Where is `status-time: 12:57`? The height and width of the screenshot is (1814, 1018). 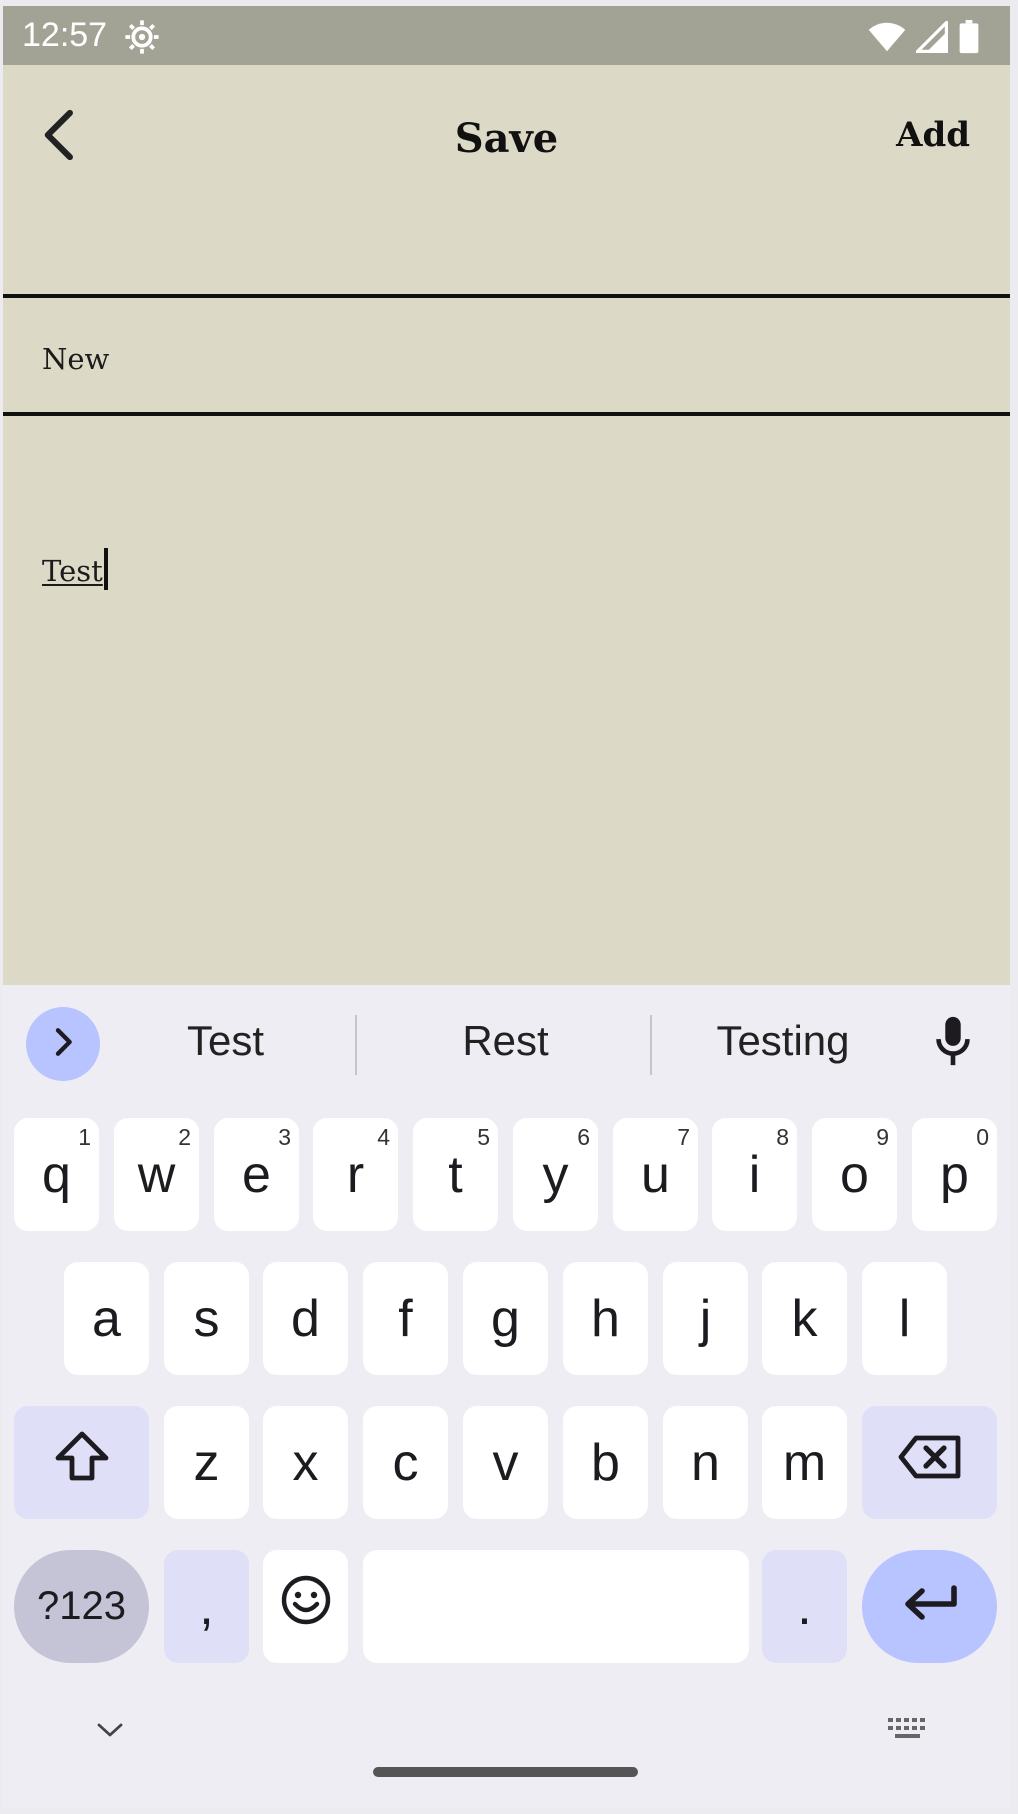
status-time: 12:57 is located at coordinates (65, 35).